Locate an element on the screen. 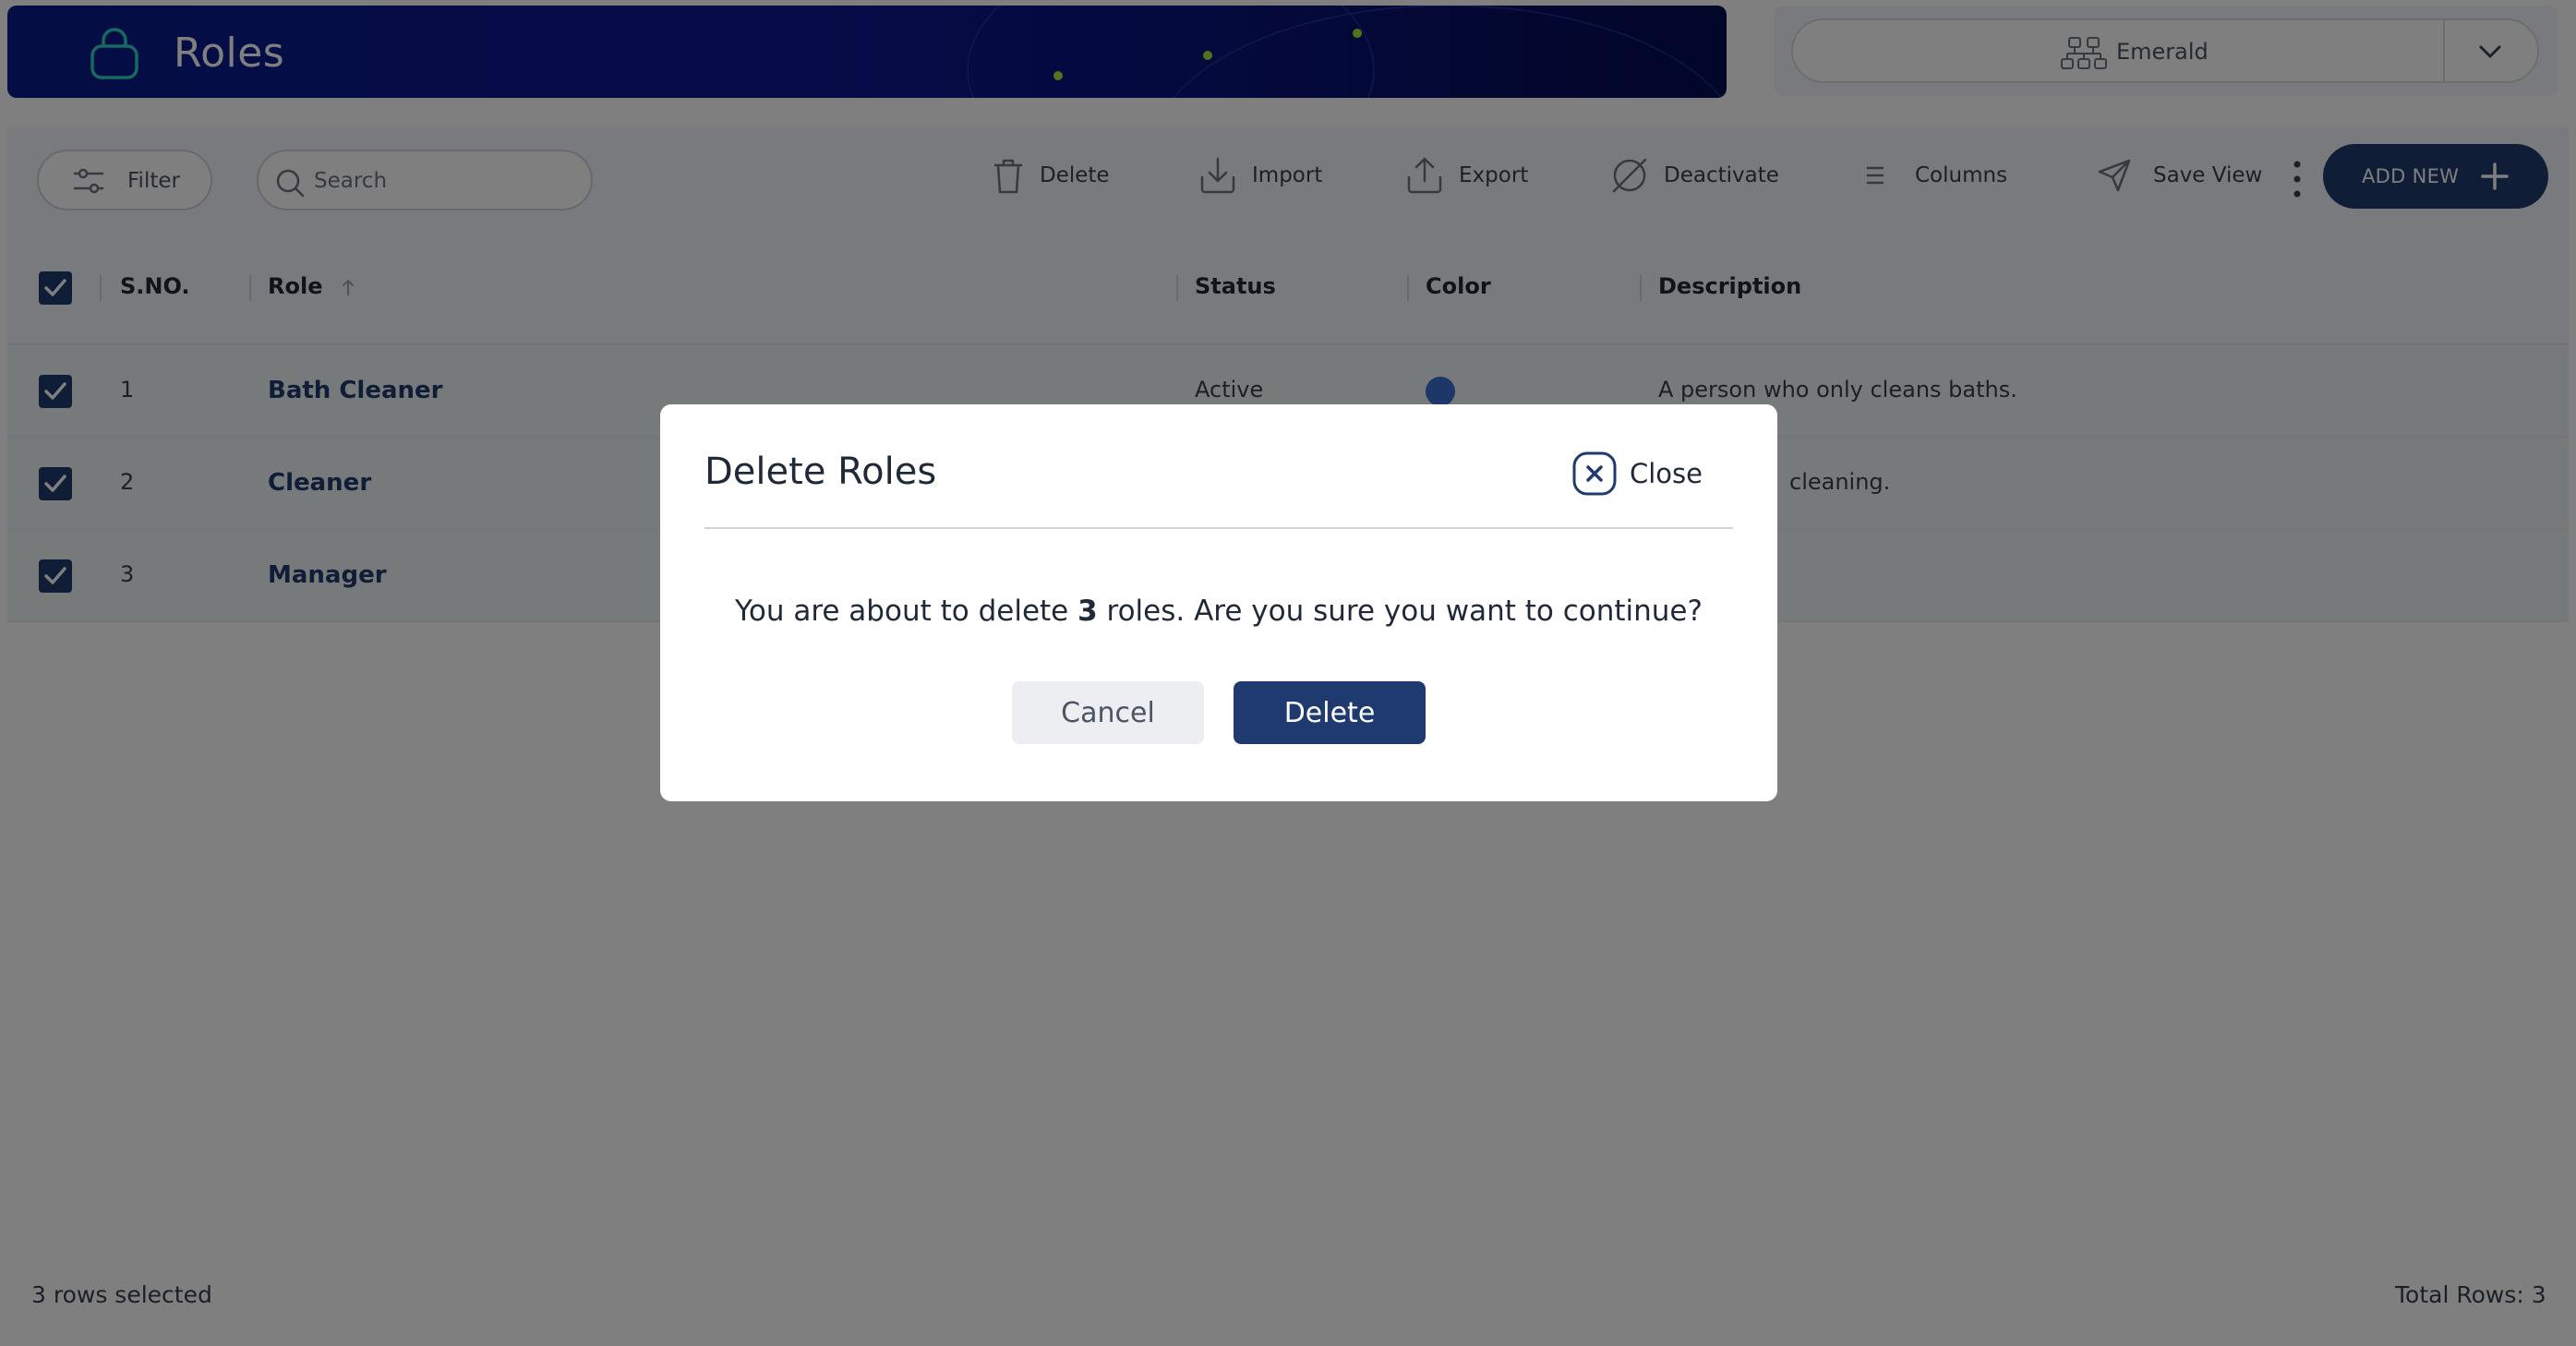 The height and width of the screenshot is (1346, 2576). dialog-close-button: Close is located at coordinates (1637, 474).